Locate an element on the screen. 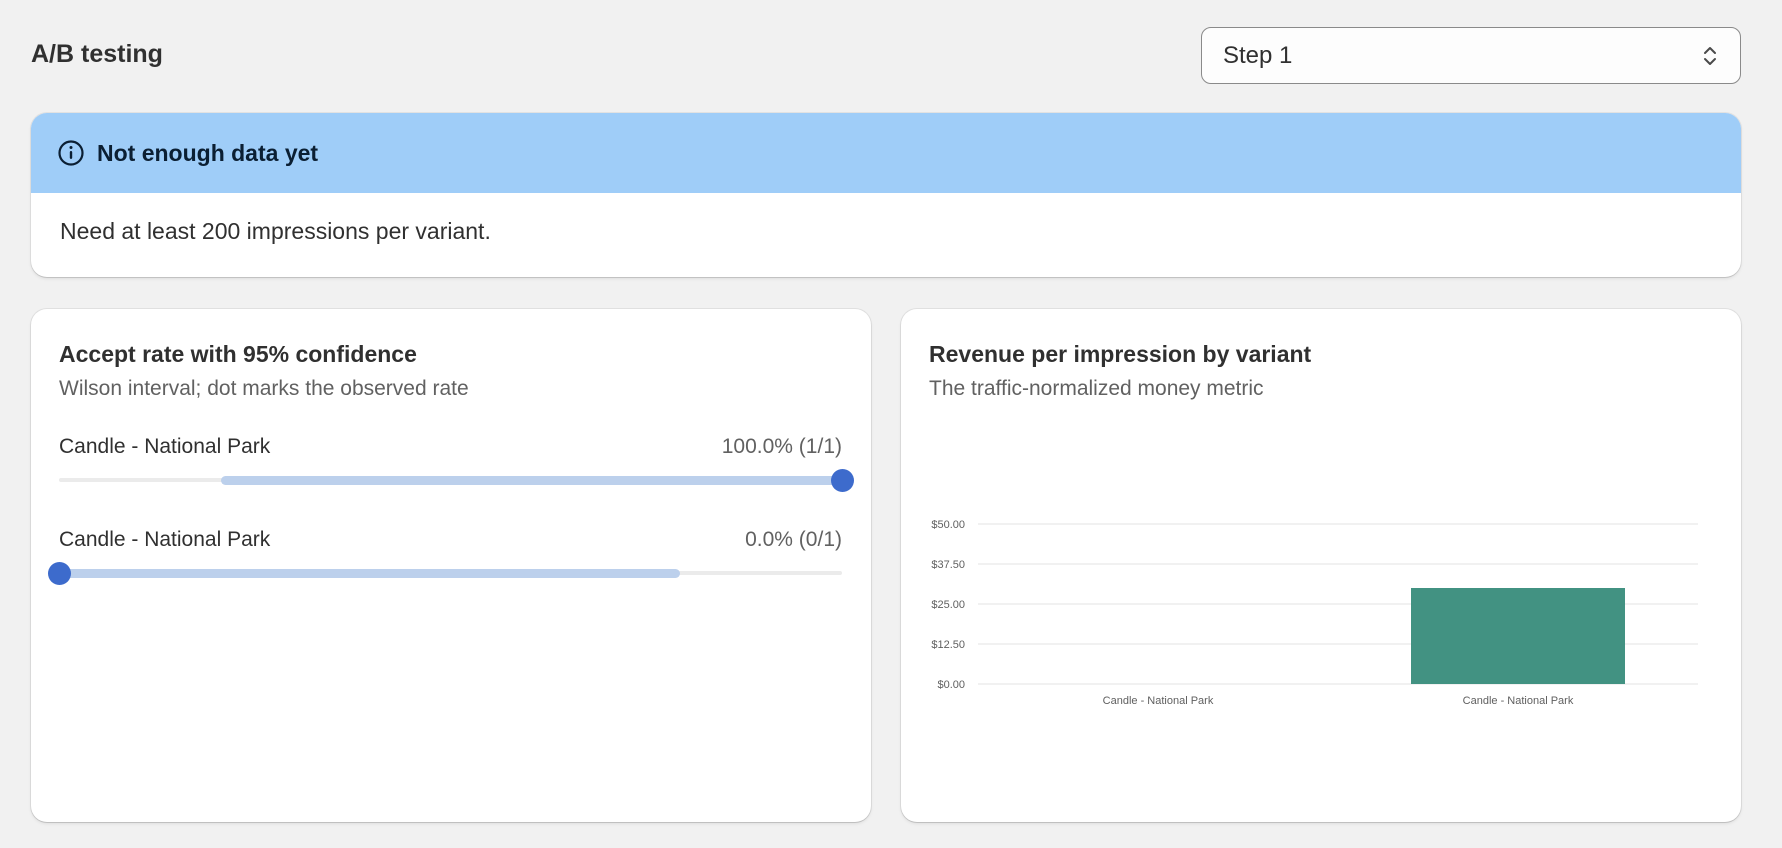 The width and height of the screenshot is (1782, 848). banner-title: Not enough data yet is located at coordinates (208, 152).